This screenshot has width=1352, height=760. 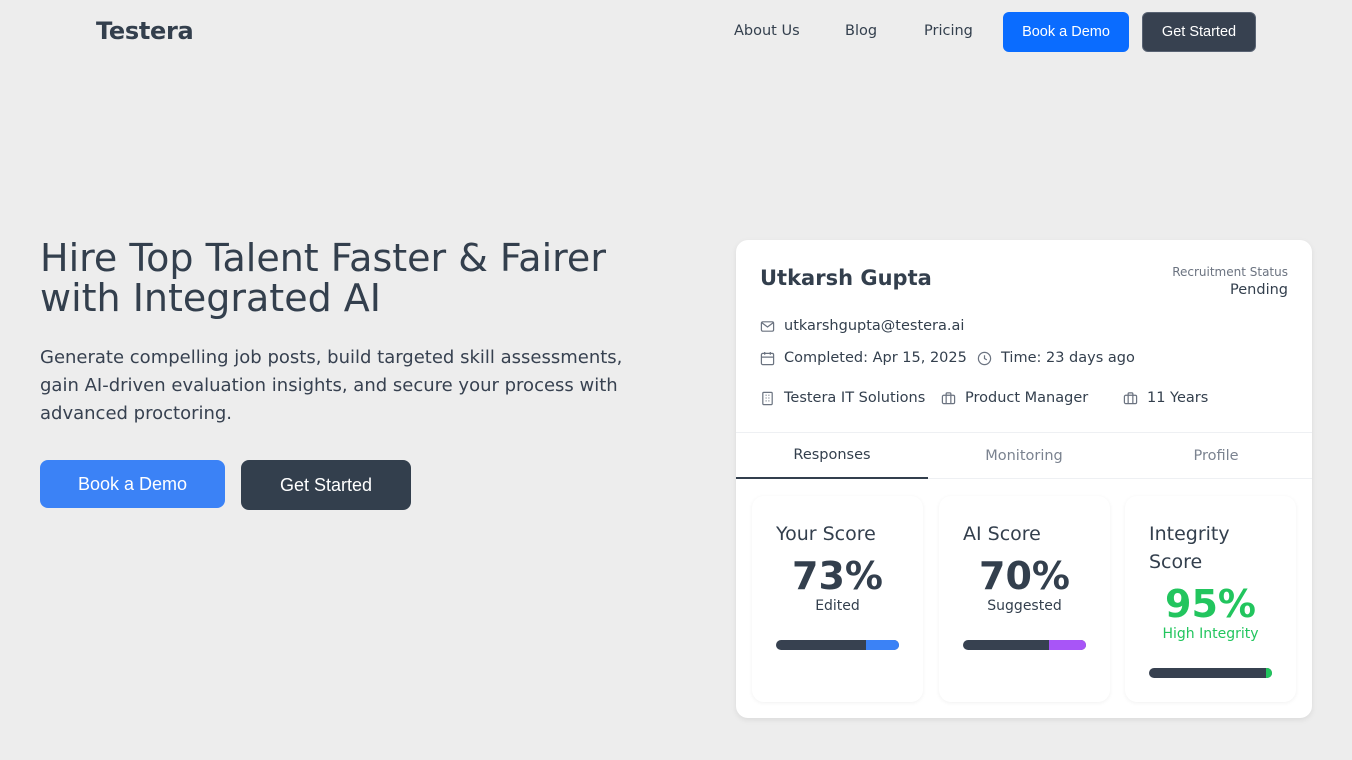 I want to click on experience-info: 11 Years, so click(x=1165, y=398).